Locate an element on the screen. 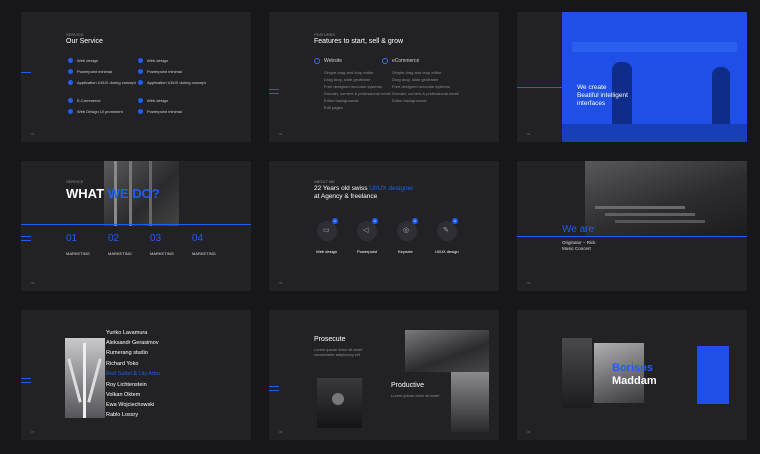 This screenshot has width=760, height=454. person-photo is located at coordinates (339, 403).